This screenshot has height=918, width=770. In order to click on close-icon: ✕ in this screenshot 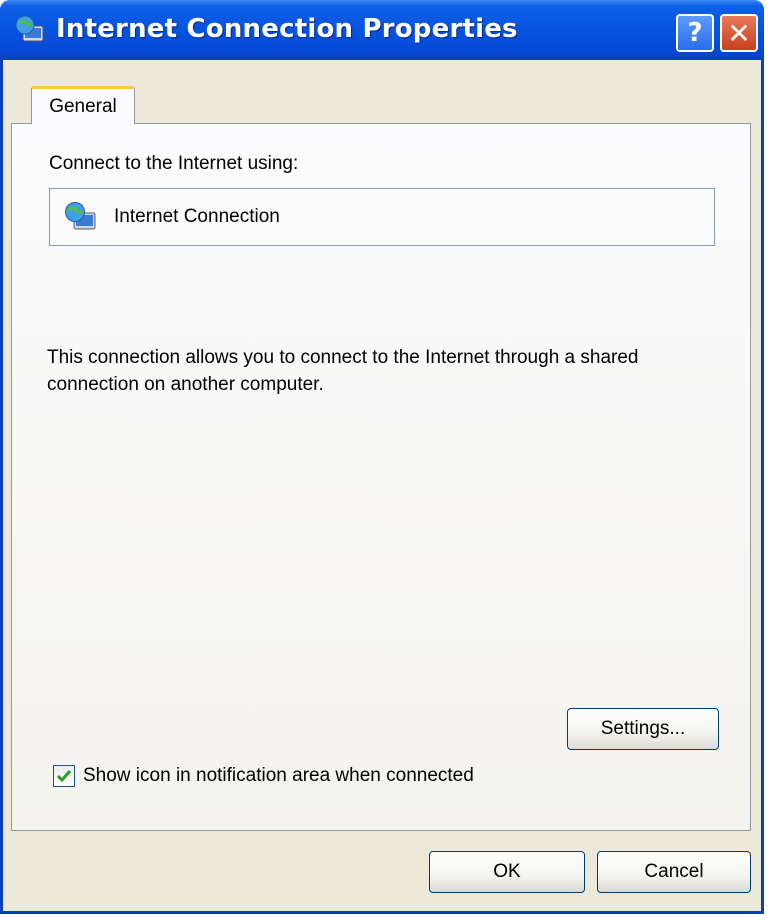, I will do `click(739, 33)`.